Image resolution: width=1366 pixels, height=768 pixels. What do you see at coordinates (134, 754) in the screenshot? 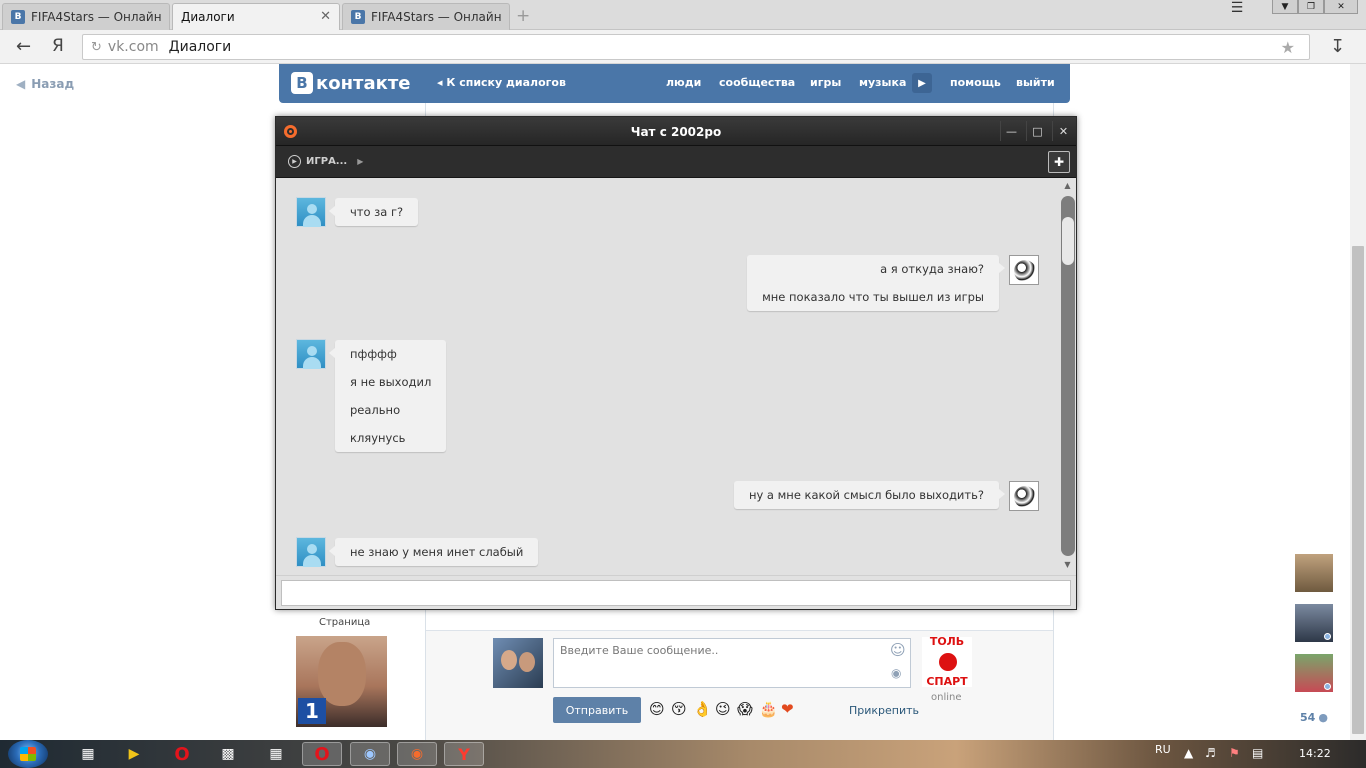
I see `media-player-icon: ▶` at bounding box center [134, 754].